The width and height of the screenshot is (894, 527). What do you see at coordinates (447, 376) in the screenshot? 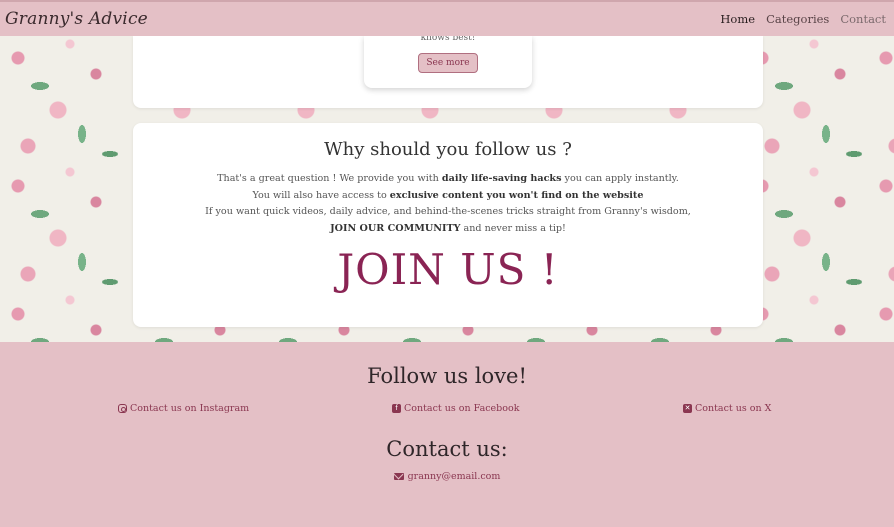
I see `follow-us-title: Follow us love!` at bounding box center [447, 376].